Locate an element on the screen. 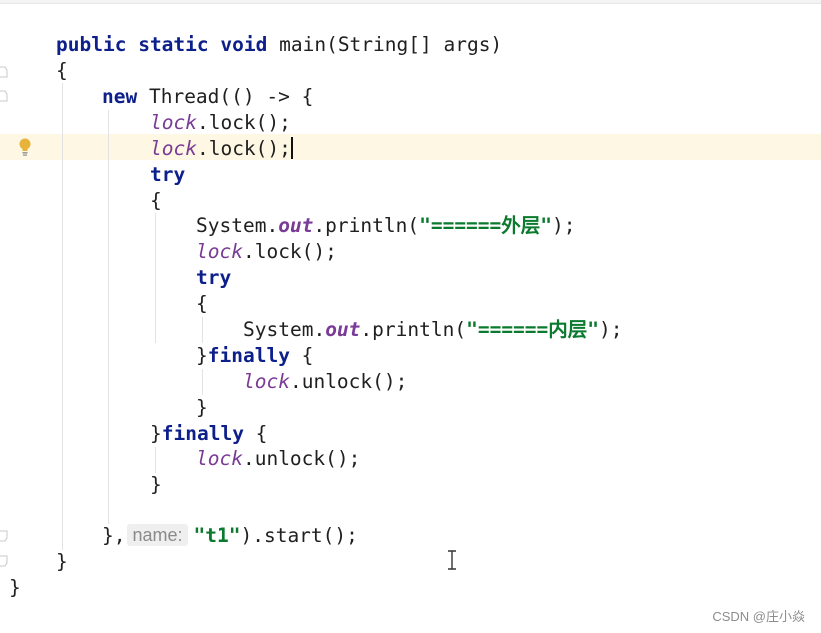 The height and width of the screenshot is (633, 821). keyword: void is located at coordinates (244, 44).